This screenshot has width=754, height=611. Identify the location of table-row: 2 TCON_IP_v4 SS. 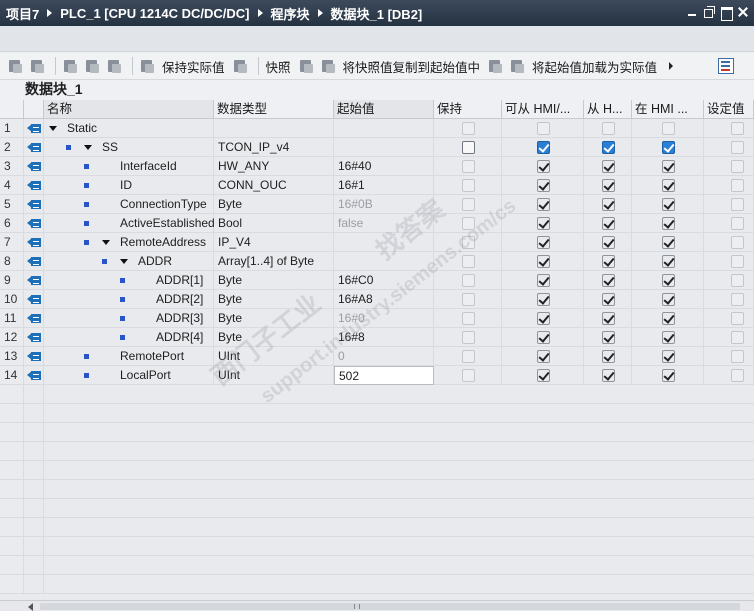
(377, 147).